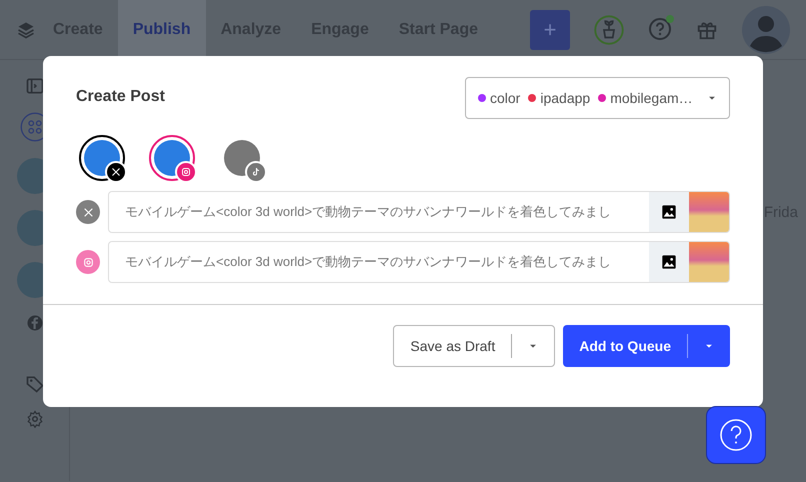 This screenshot has width=806, height=482. Describe the element at coordinates (34, 86) in the screenshot. I see `sidebar-toggle-icon` at that location.